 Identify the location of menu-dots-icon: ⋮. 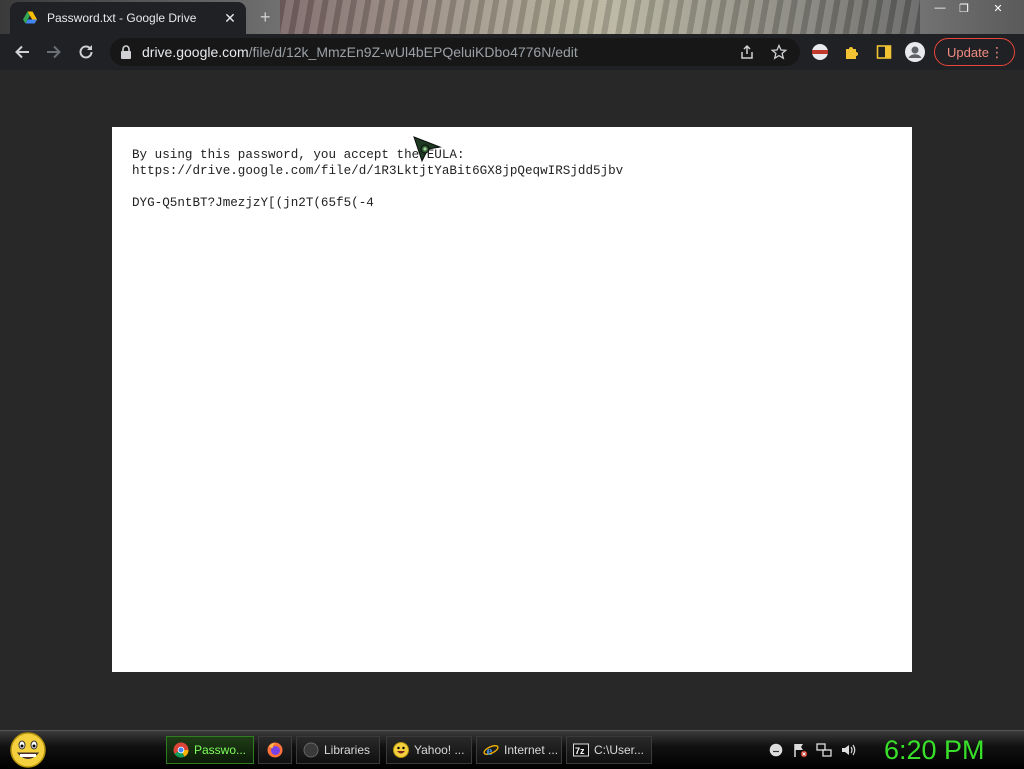
(997, 52).